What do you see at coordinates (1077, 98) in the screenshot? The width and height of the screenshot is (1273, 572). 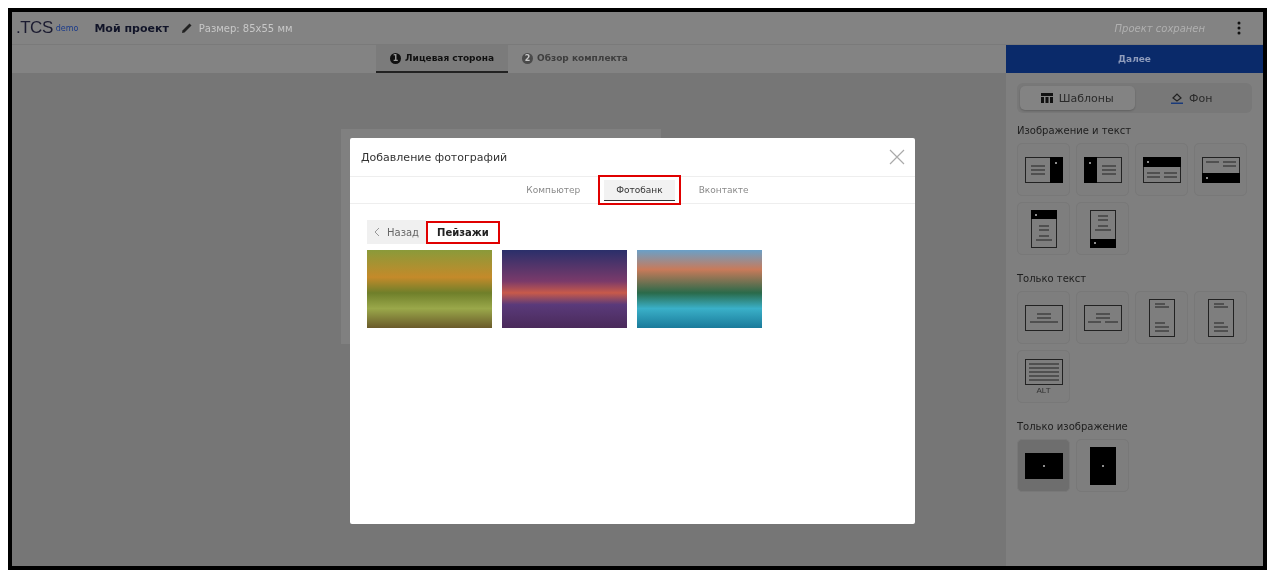 I see `panel-tab: Шаблоны` at bounding box center [1077, 98].